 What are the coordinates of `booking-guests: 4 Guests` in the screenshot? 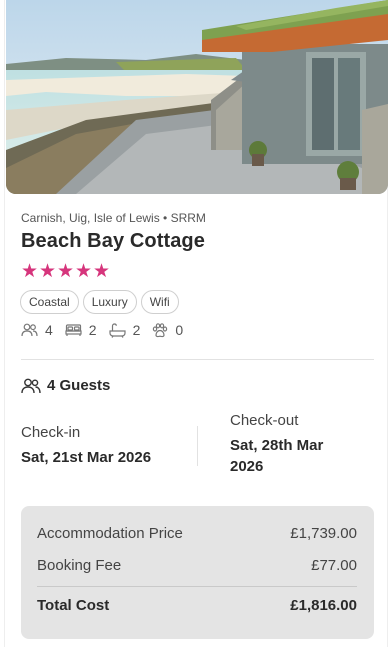 It's located at (65, 385).